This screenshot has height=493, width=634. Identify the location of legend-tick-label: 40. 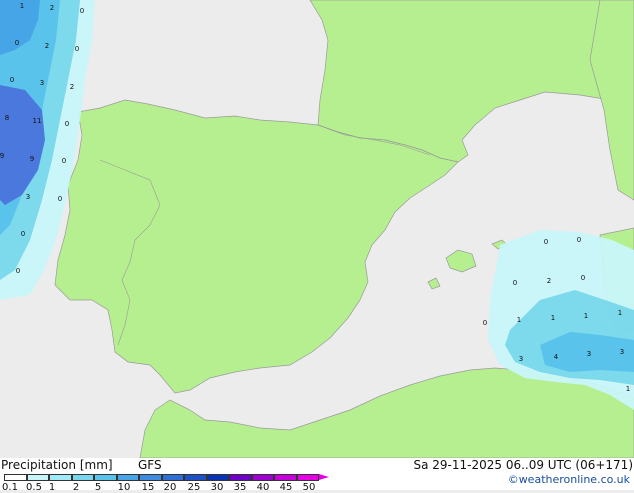
(263, 487).